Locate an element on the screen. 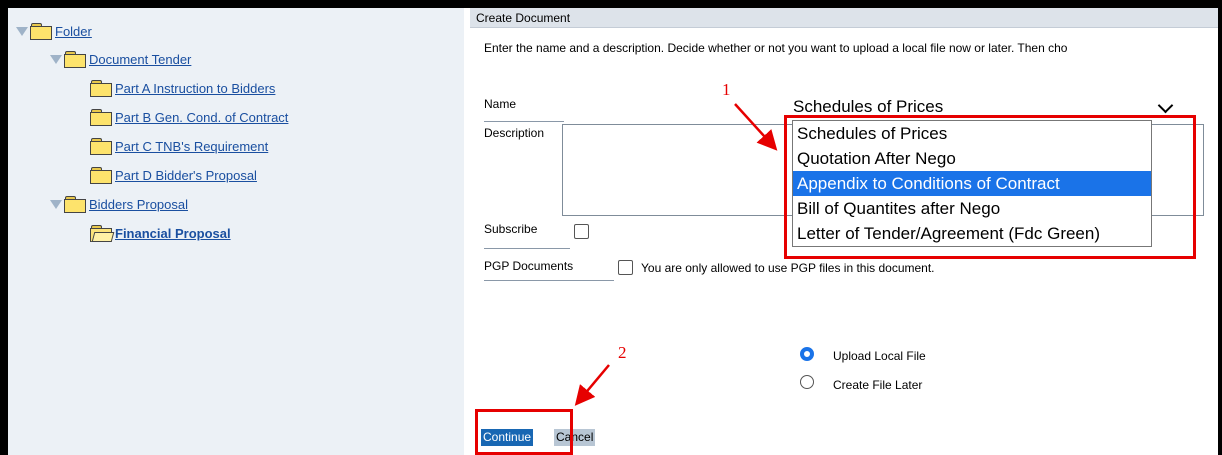 Image resolution: width=1222 pixels, height=455 pixels. tree-node-part-a: Part A Instruction to Bidders is located at coordinates (182, 88).